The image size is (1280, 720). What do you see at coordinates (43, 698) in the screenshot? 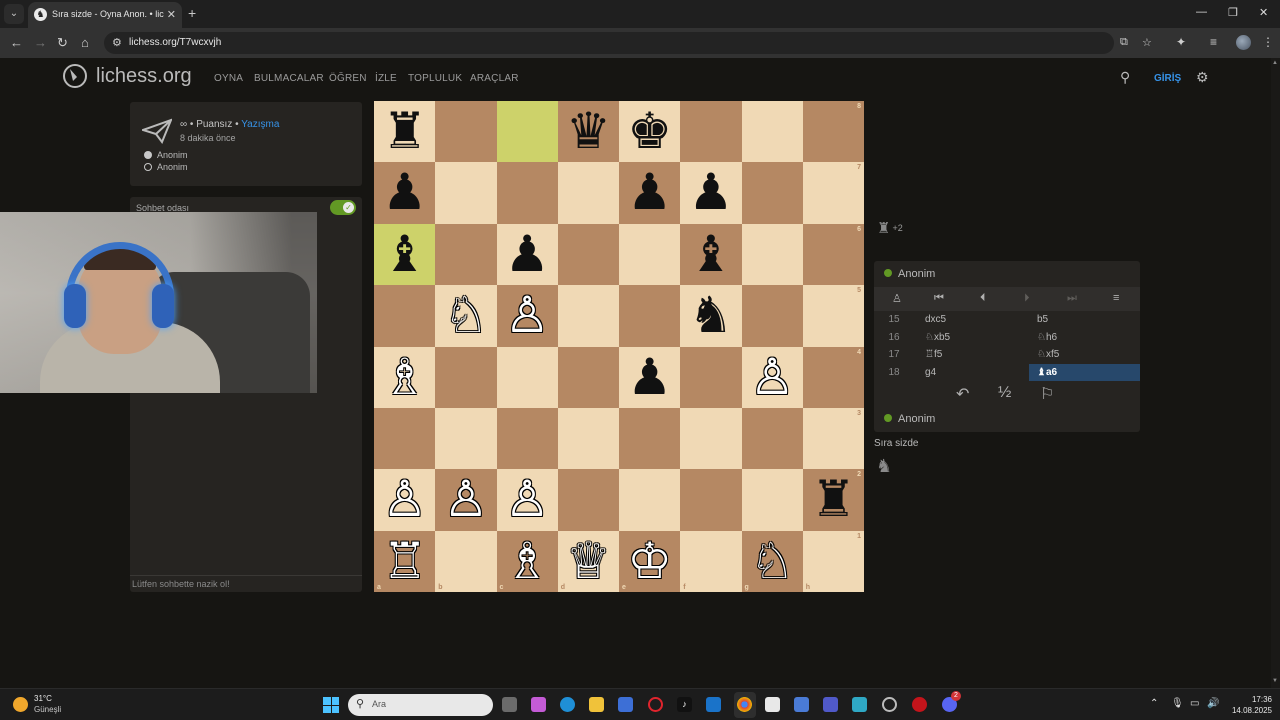
I see `weather-temp: 31°C` at bounding box center [43, 698].